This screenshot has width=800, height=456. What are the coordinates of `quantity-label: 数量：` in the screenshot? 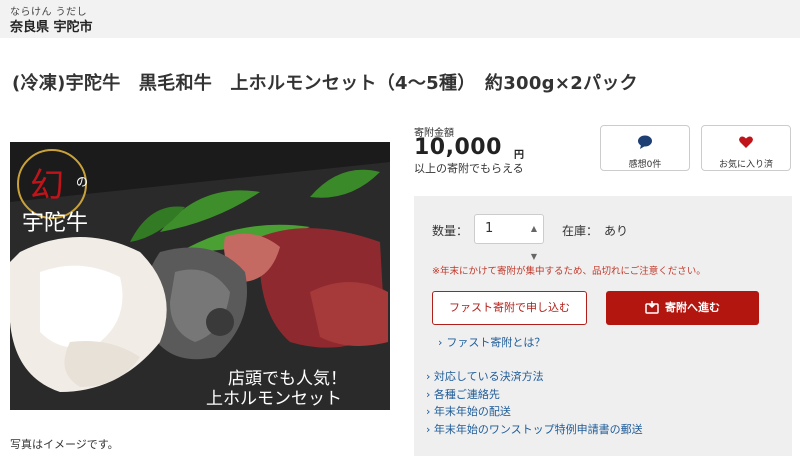 It's located at (450, 231).